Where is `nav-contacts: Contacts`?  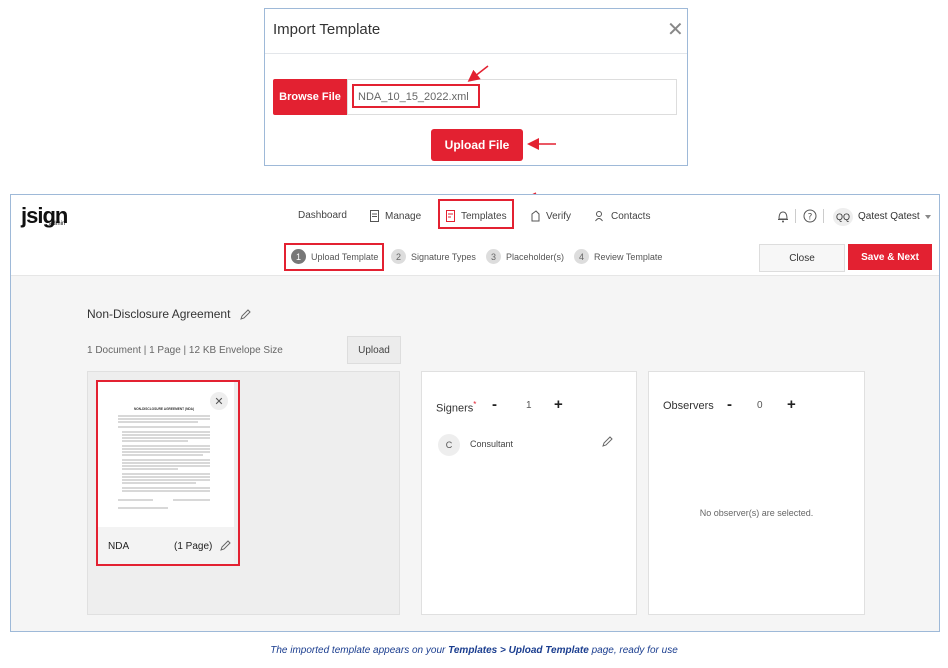 nav-contacts: Contacts is located at coordinates (622, 216).